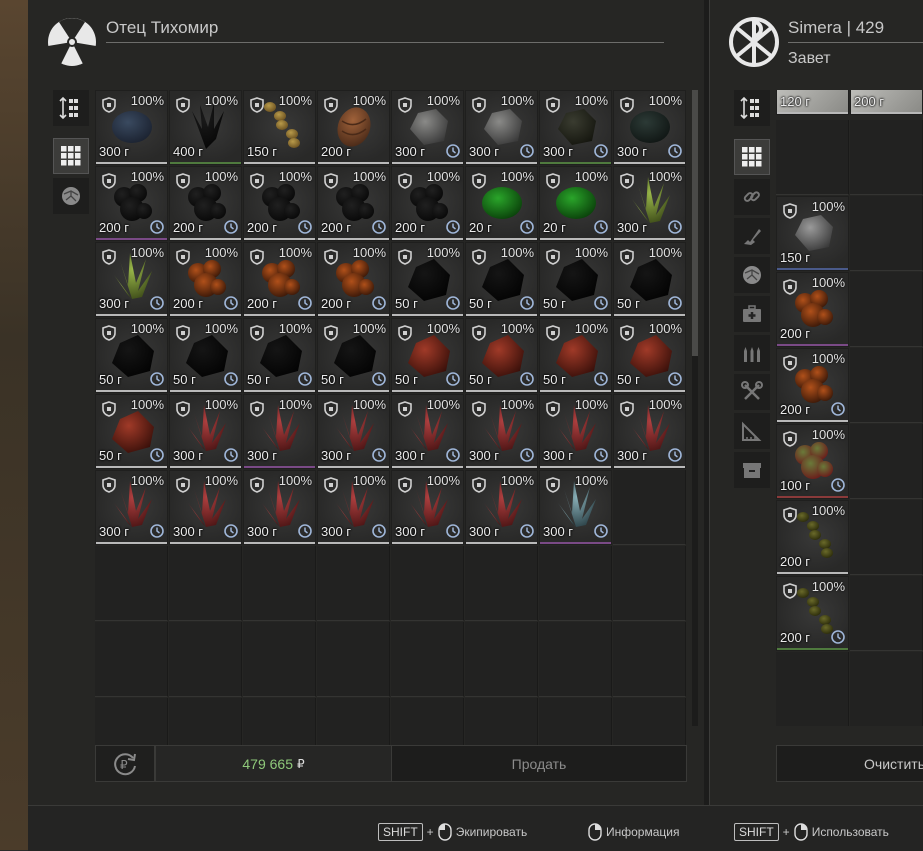 The height and width of the screenshot is (851, 923). What do you see at coordinates (812, 461) in the screenshot?
I see `inventory-item: 100% 100 г` at bounding box center [812, 461].